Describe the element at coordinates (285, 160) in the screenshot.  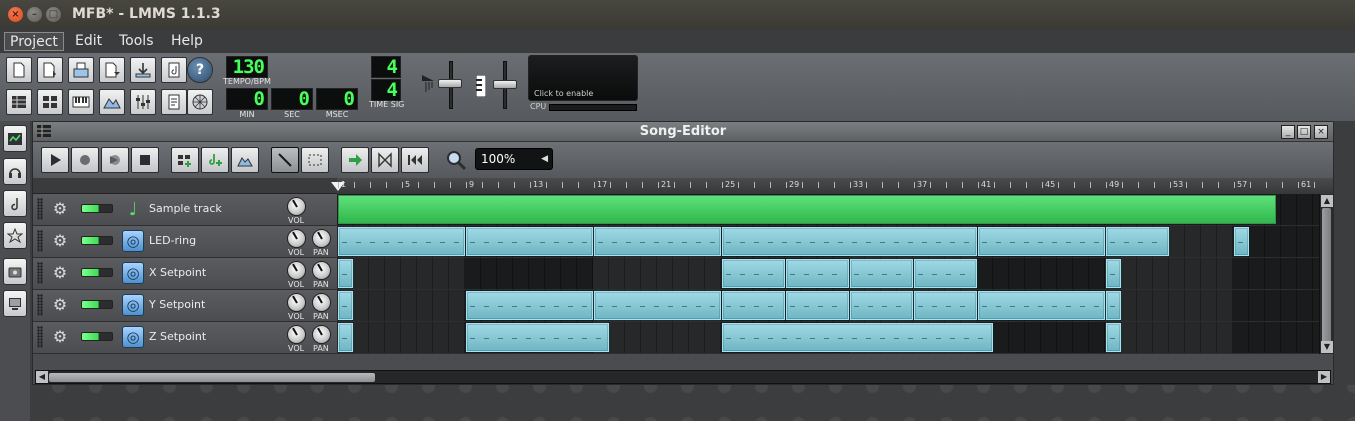
I see `draw-mode-button` at that location.